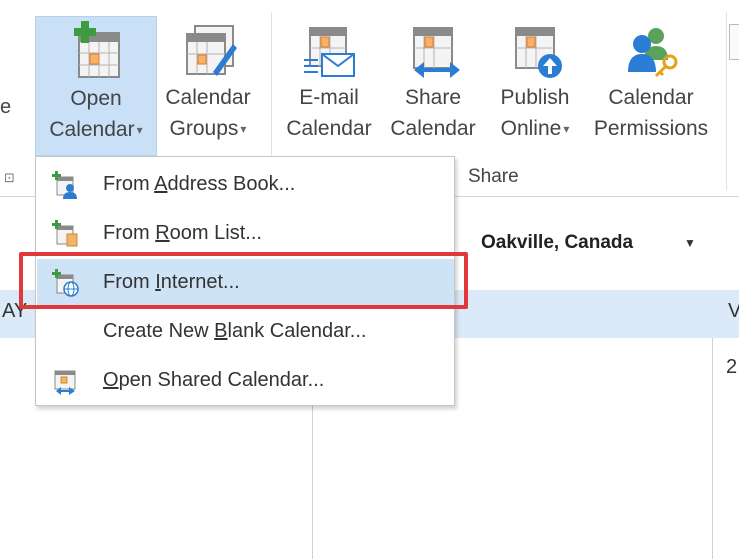 Image resolution: width=739 pixels, height=559 pixels. Describe the element at coordinates (712, 448) in the screenshot. I see `column-divider` at that location.